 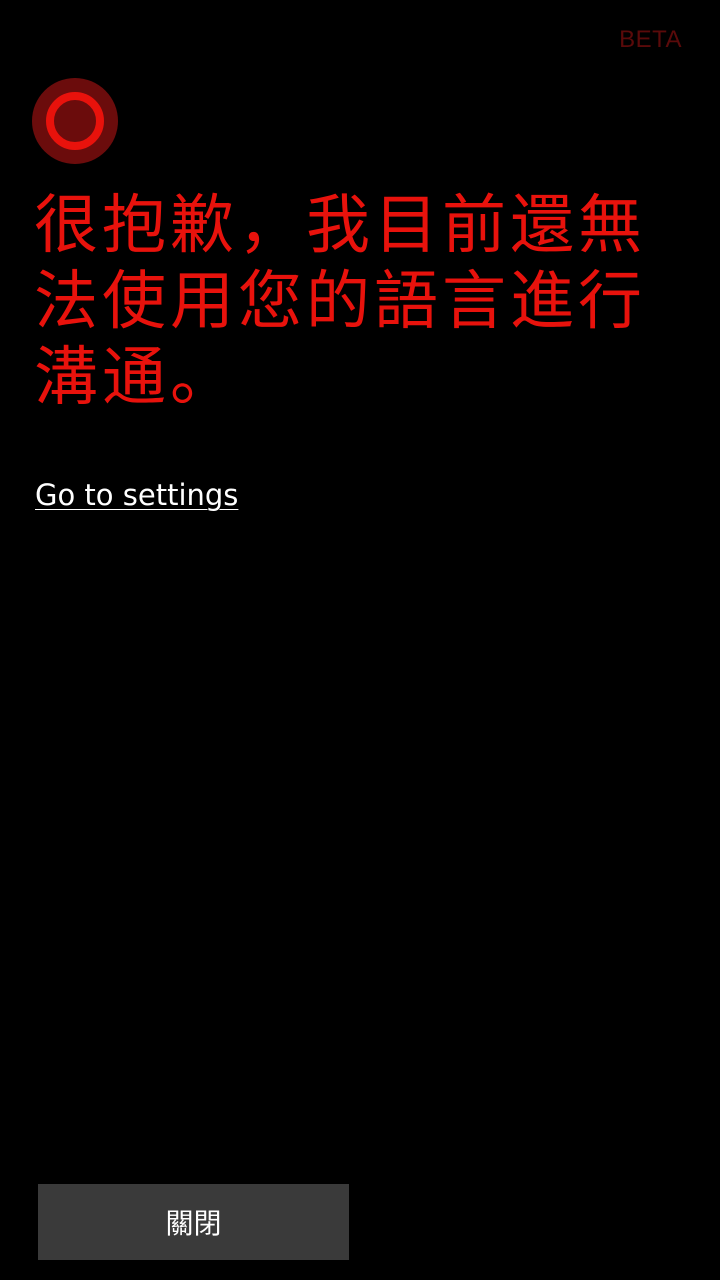 I want to click on close-button: 關閉, so click(x=193, y=1222).